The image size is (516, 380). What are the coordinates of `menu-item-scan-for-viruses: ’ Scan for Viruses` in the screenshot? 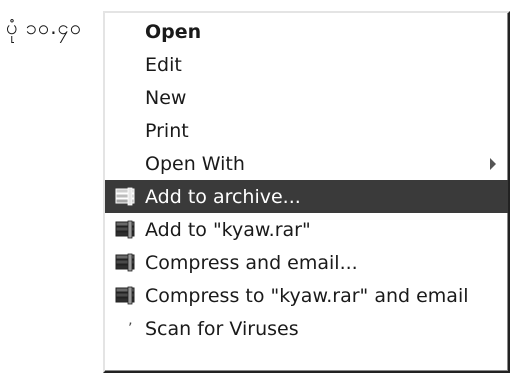 It's located at (306, 328).